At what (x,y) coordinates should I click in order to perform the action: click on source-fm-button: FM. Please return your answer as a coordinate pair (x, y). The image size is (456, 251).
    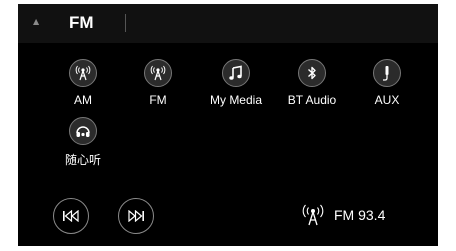
    Looking at the image, I should click on (158, 83).